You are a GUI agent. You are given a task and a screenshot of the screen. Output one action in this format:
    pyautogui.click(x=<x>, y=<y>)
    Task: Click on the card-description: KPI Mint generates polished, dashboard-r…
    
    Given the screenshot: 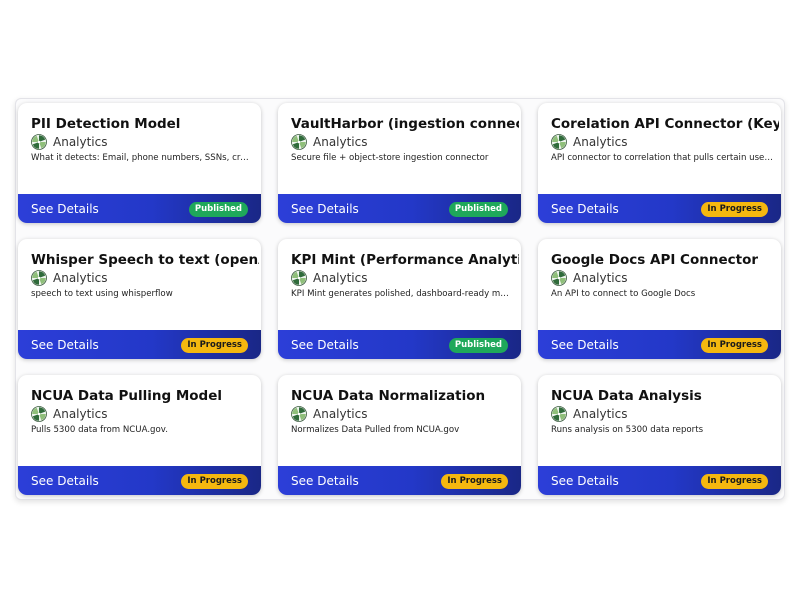 What is the action you would take?
    pyautogui.click(x=402, y=294)
    